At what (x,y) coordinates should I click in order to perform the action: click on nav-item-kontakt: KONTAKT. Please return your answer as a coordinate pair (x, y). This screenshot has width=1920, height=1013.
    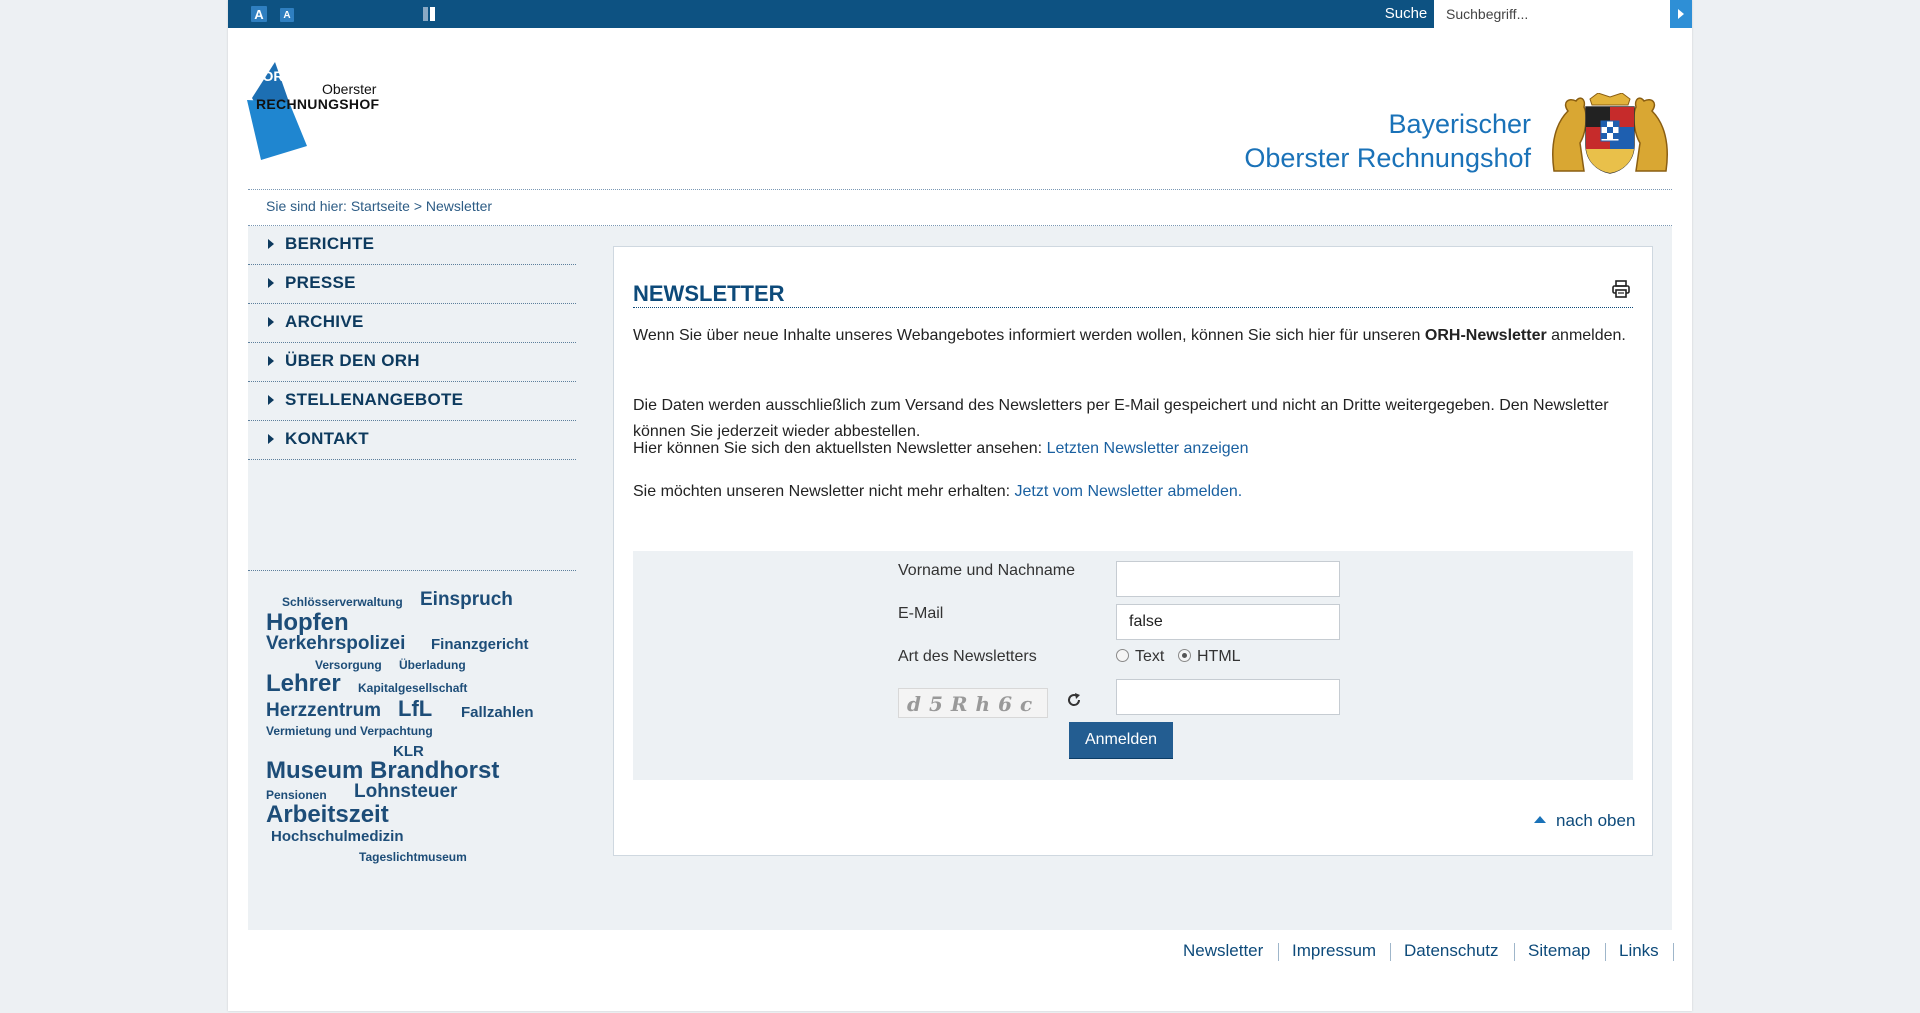
    Looking at the image, I should click on (412, 440).